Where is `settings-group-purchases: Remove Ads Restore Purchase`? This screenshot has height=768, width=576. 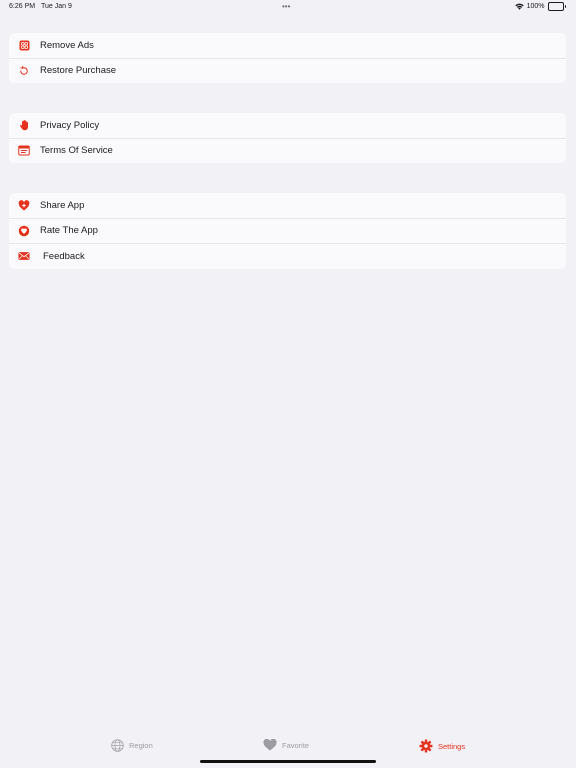 settings-group-purchases: Remove Ads Restore Purchase is located at coordinates (287, 58).